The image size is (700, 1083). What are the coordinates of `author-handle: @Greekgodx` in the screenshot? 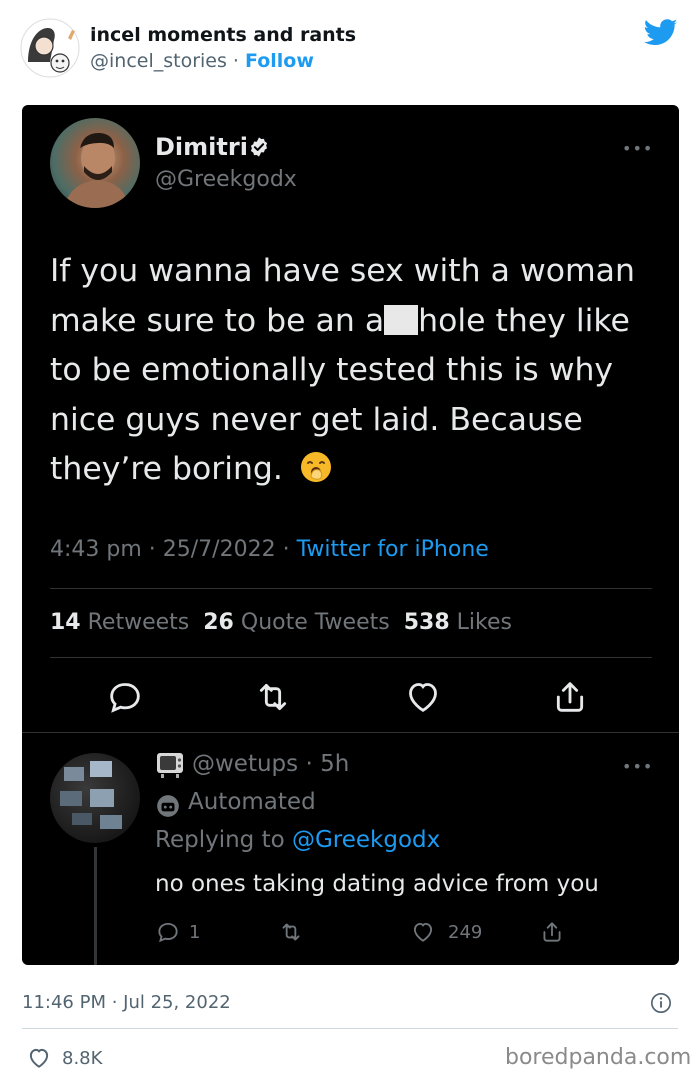 It's located at (226, 179).